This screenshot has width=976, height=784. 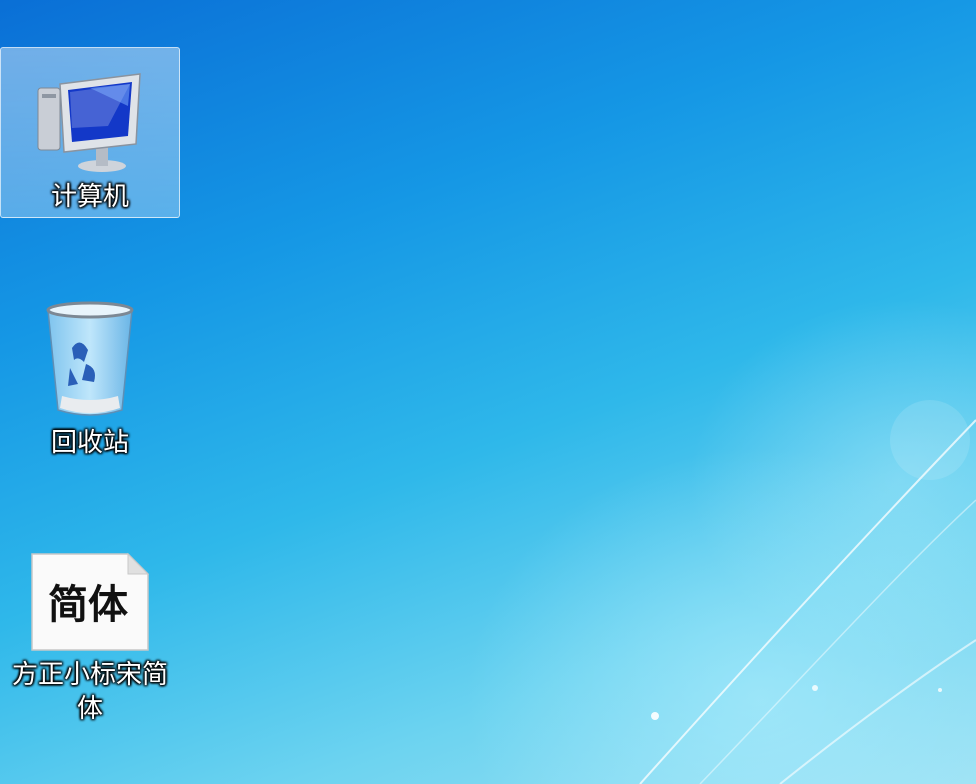 I want to click on partial-icon-label-top, so click(x=90, y=3).